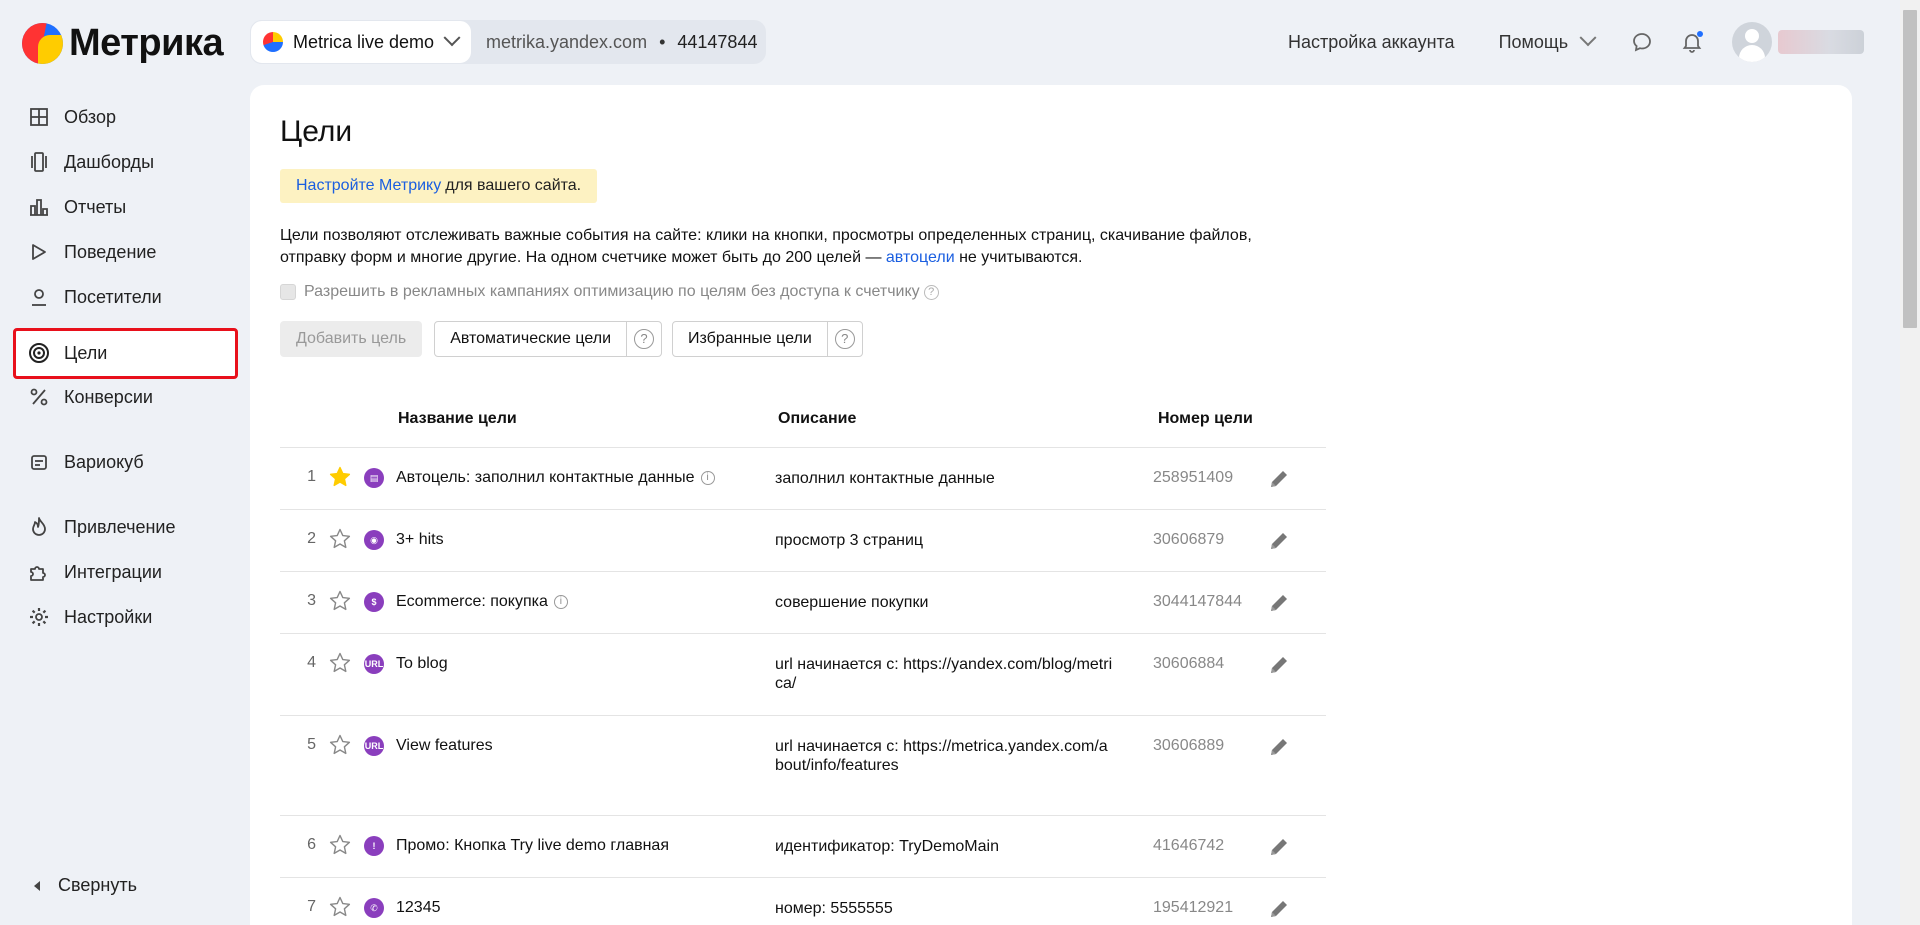 This screenshot has width=1920, height=925. Describe the element at coordinates (852, 602) in the screenshot. I see `goal-description: совершение покупки` at that location.